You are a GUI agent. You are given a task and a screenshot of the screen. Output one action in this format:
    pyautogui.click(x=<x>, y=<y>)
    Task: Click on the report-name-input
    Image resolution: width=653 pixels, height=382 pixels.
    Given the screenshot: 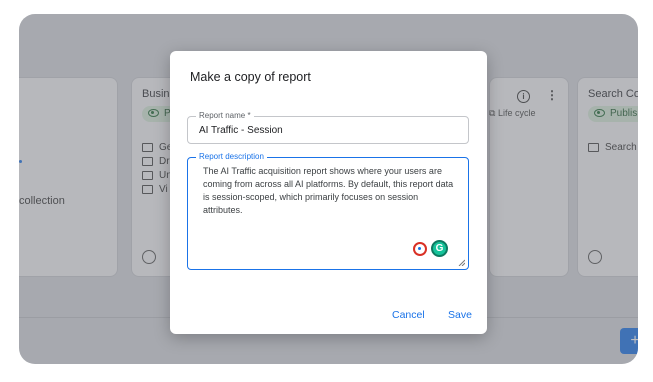 What is the action you would take?
    pyautogui.click(x=324, y=130)
    